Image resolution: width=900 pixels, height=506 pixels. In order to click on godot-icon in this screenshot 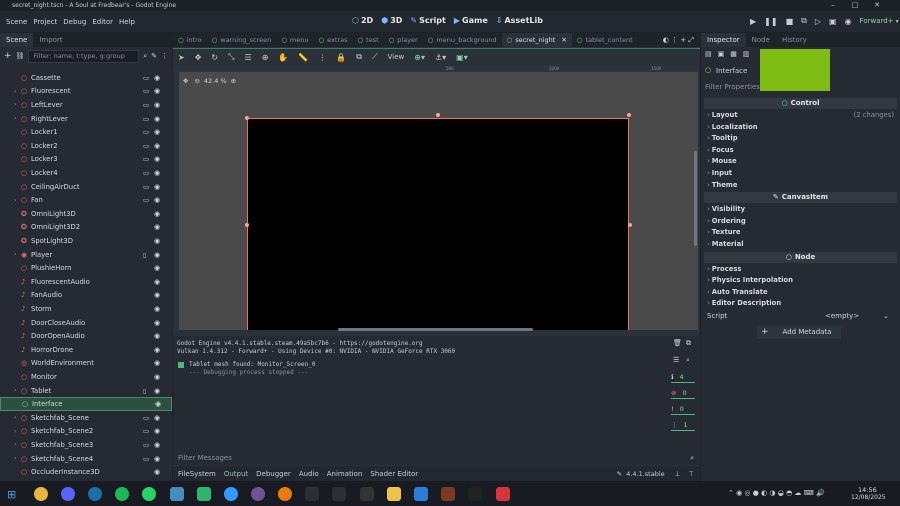, I will do `click(177, 494)`.